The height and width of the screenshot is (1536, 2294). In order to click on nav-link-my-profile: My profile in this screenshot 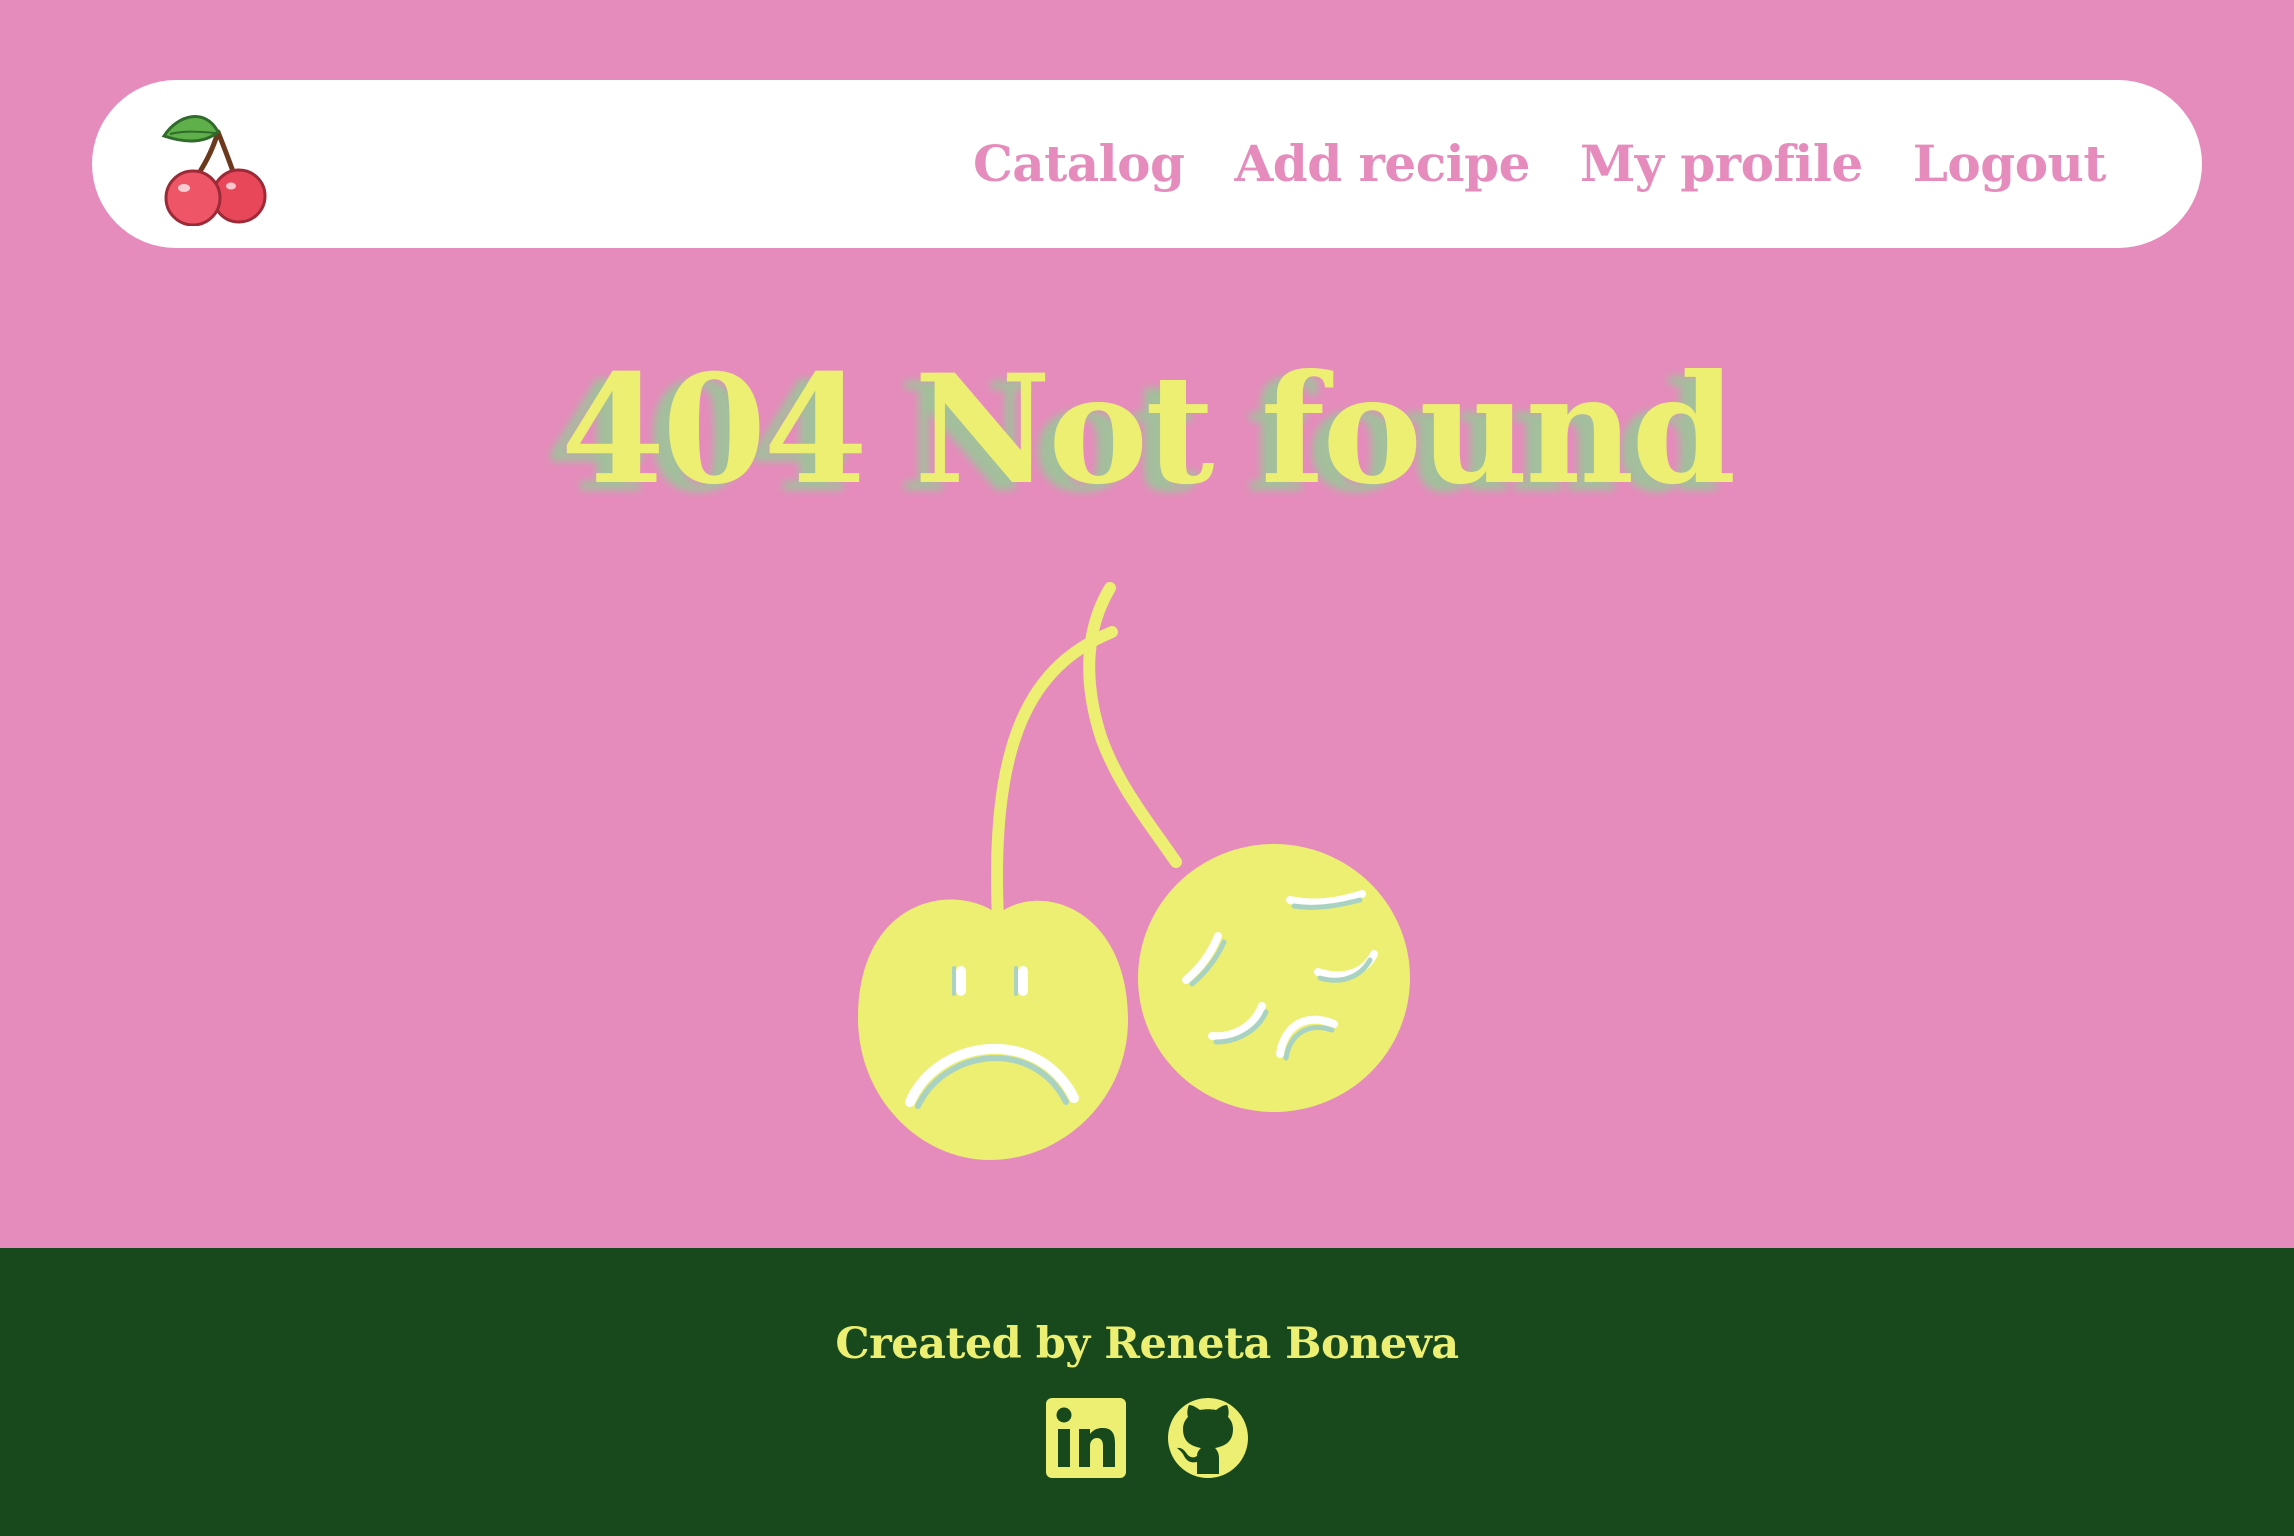, I will do `click(1721, 164)`.